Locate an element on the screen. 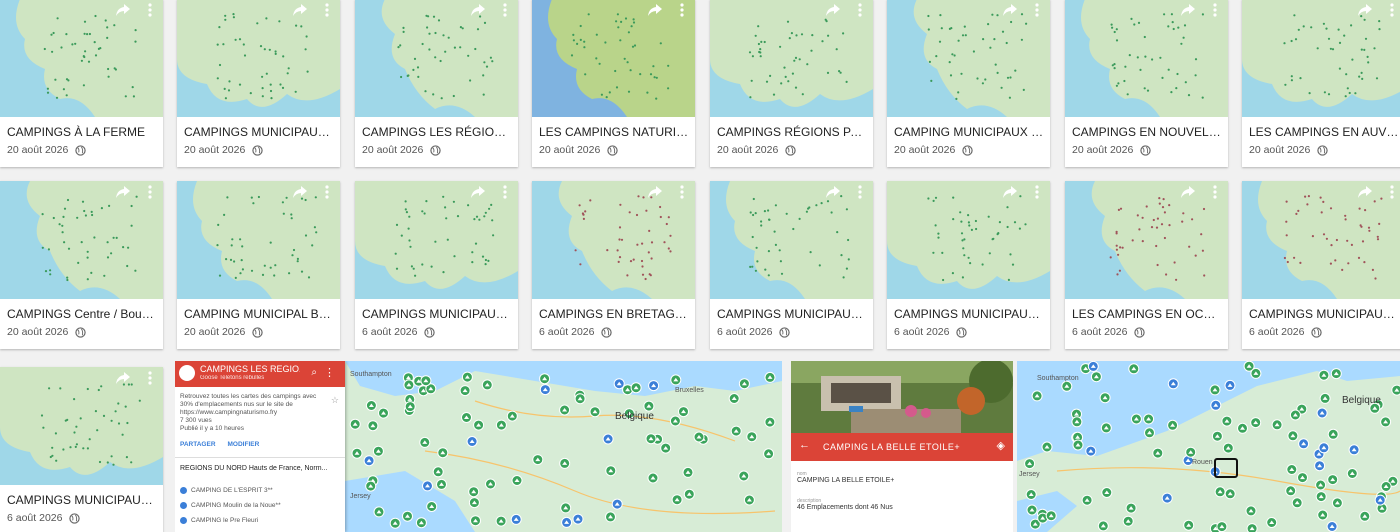 The width and height of the screenshot is (1400, 532). map-card: CAMPINGS MUNICIPAUX A... 6 août 2026 is located at coordinates (968, 265).